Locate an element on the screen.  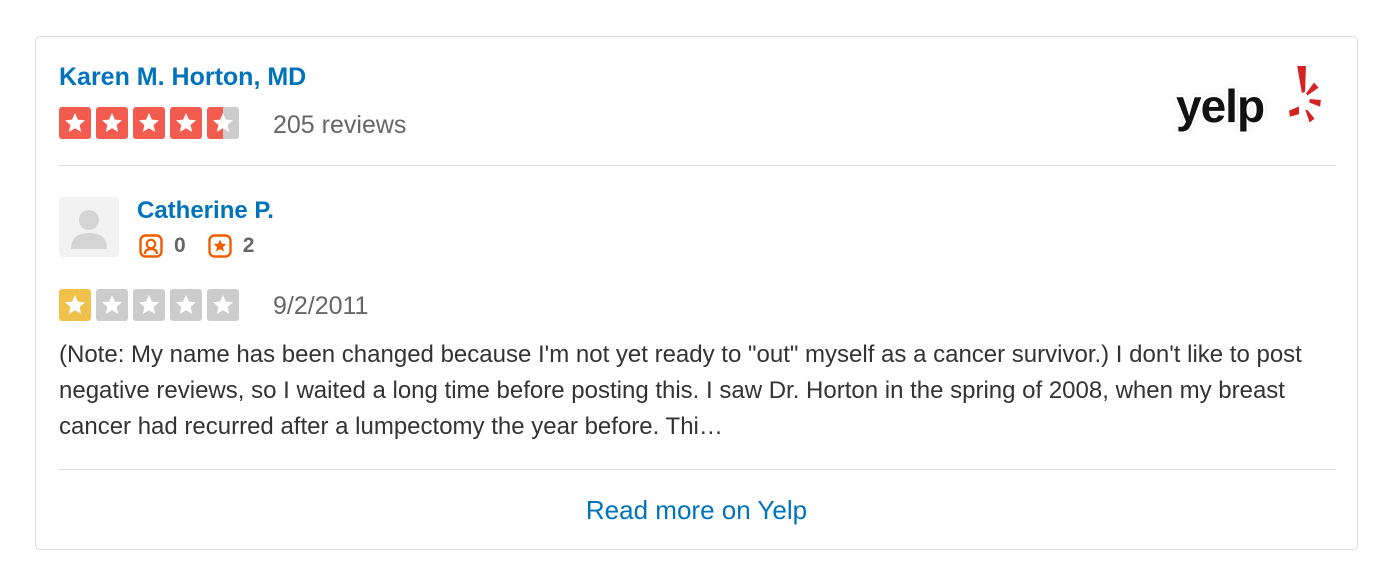
friends-icon is located at coordinates (151, 246).